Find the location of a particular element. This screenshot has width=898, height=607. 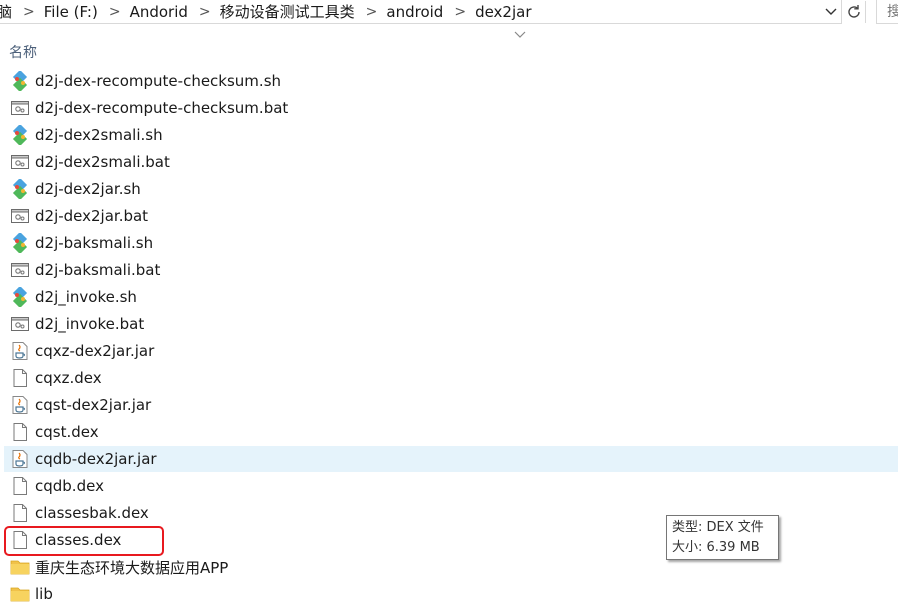

file-name: cqdb.dex is located at coordinates (69, 486).